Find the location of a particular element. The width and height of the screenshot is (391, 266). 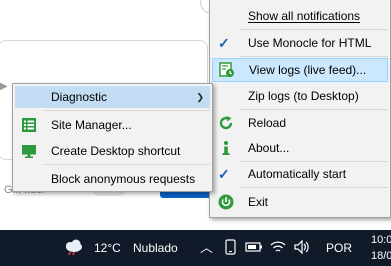

menu-item-reload: Reload is located at coordinates (300, 123).